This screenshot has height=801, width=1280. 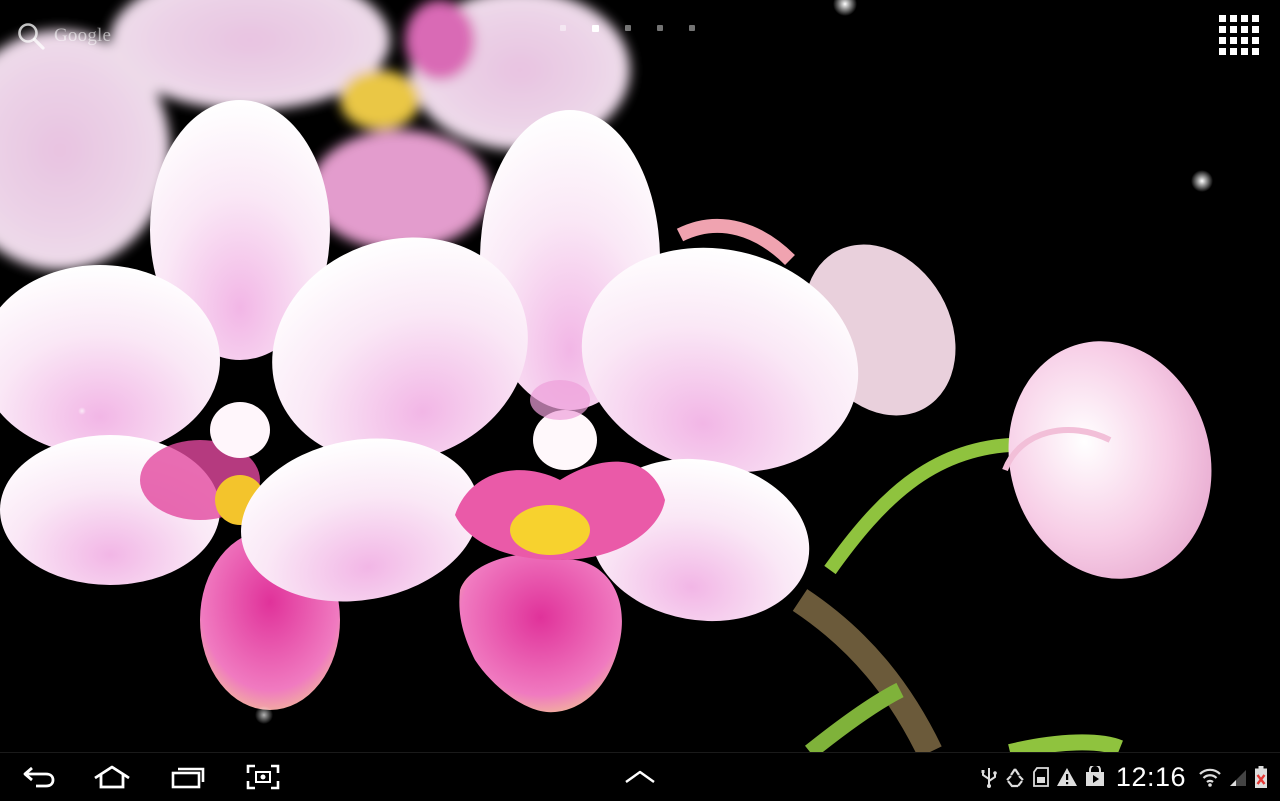 I want to click on play-store-icon, so click(x=1094, y=776).